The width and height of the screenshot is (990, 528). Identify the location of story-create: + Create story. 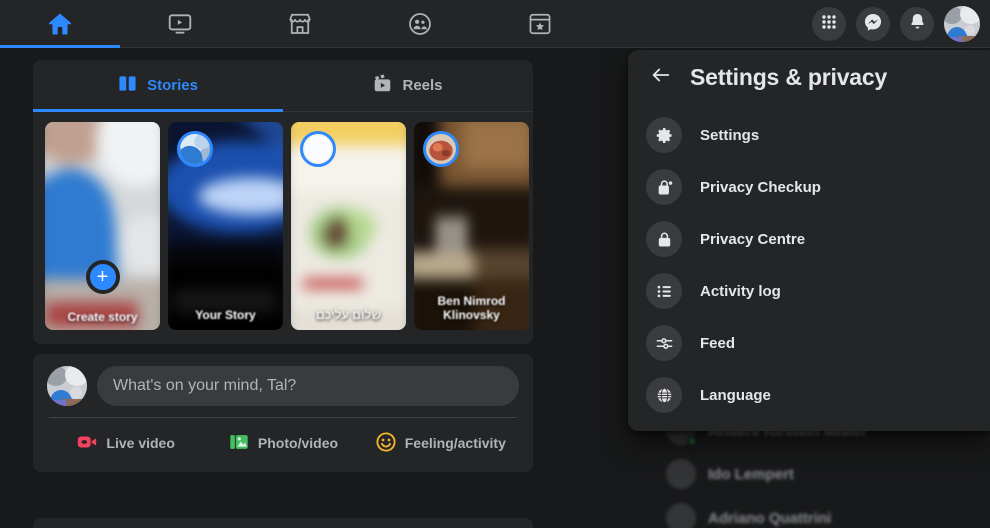
(102, 226).